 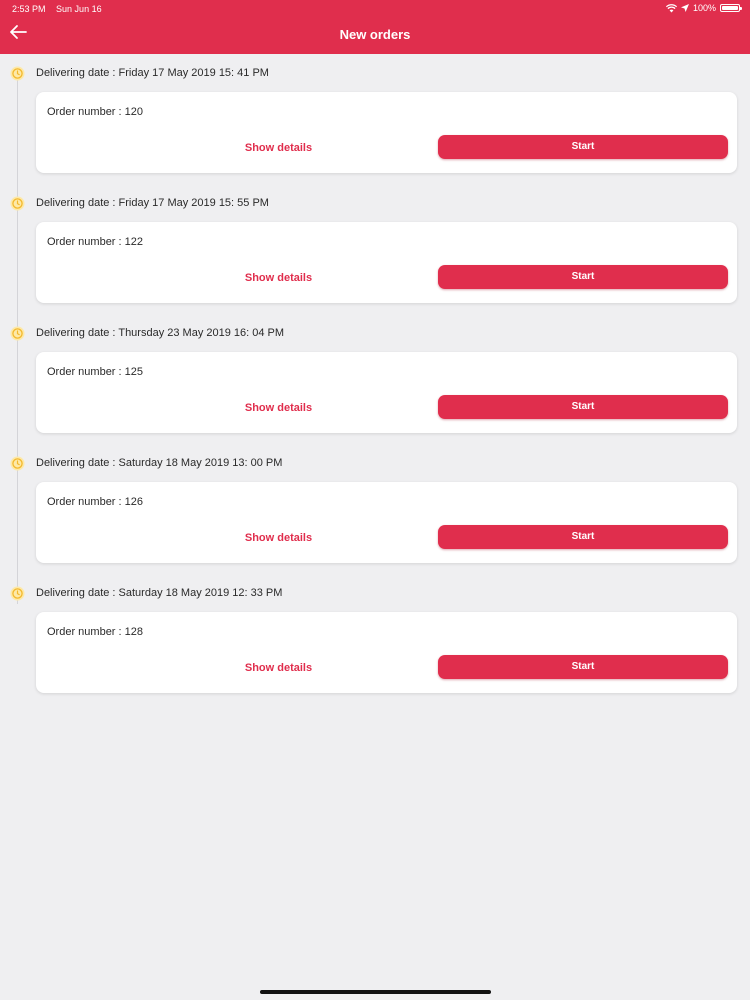 What do you see at coordinates (684, 8) in the screenshot?
I see `location-arrow-icon` at bounding box center [684, 8].